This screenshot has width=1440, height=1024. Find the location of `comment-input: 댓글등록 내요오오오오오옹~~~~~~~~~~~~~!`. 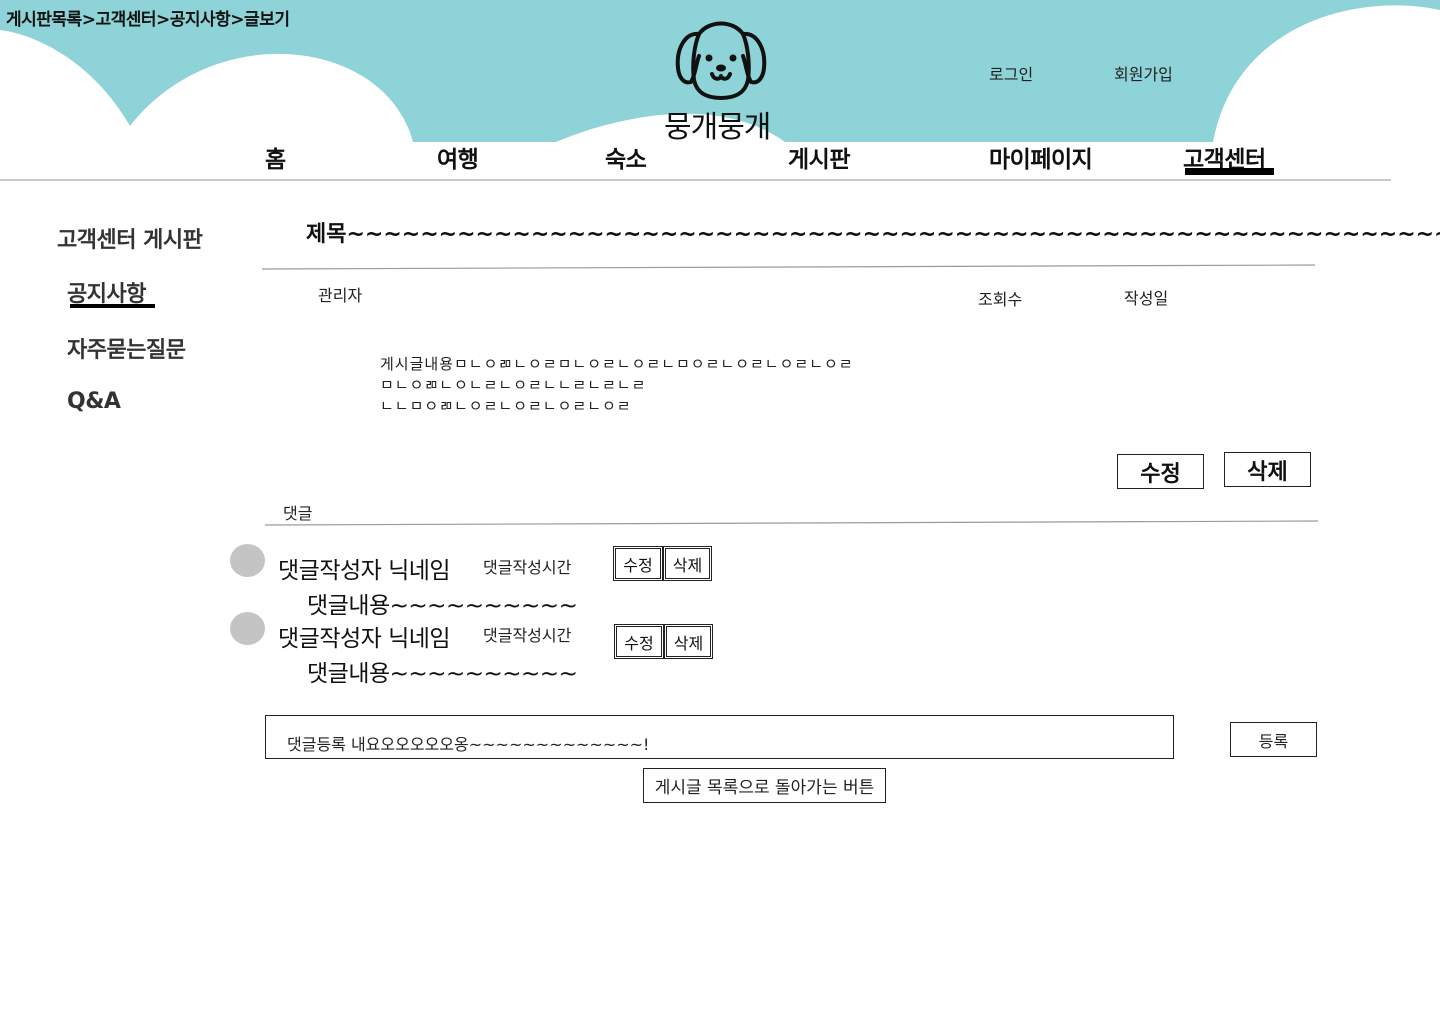

comment-input: 댓글등록 내요오오오오오옹~~~~~~~~~~~~~! is located at coordinates (719, 737).